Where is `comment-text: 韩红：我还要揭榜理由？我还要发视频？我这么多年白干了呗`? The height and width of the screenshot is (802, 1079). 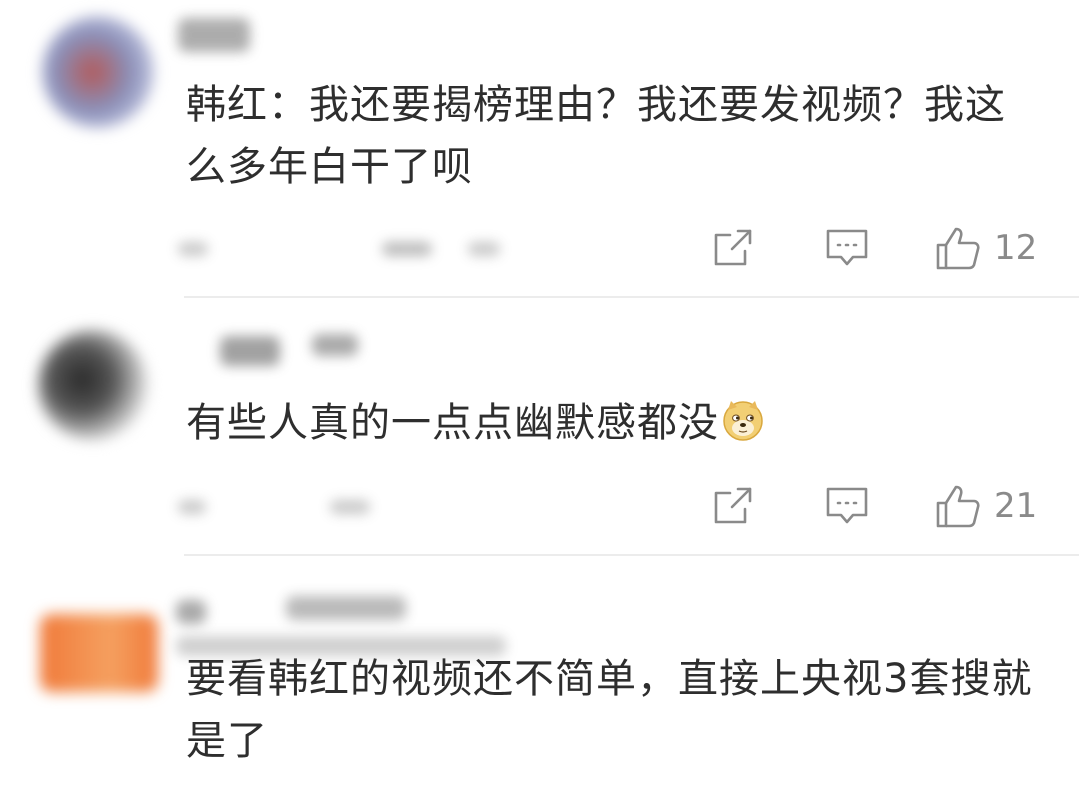
comment-text: 韩红：我还要揭榜理由？我还要发视频？我这么多年白干了呗 is located at coordinates (596, 136).